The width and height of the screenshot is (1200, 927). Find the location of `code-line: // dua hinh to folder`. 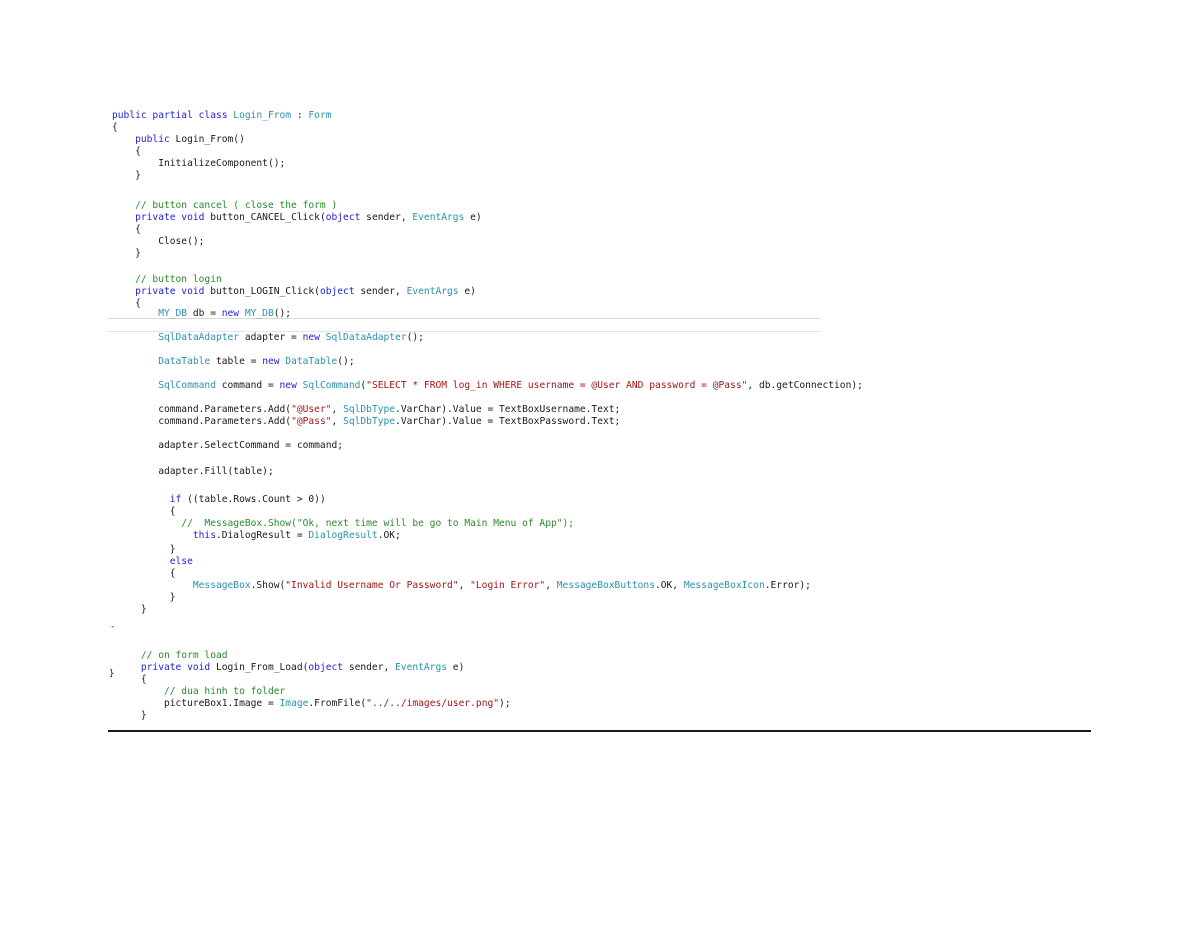

code-line: // dua hinh to folder is located at coordinates (198, 692).